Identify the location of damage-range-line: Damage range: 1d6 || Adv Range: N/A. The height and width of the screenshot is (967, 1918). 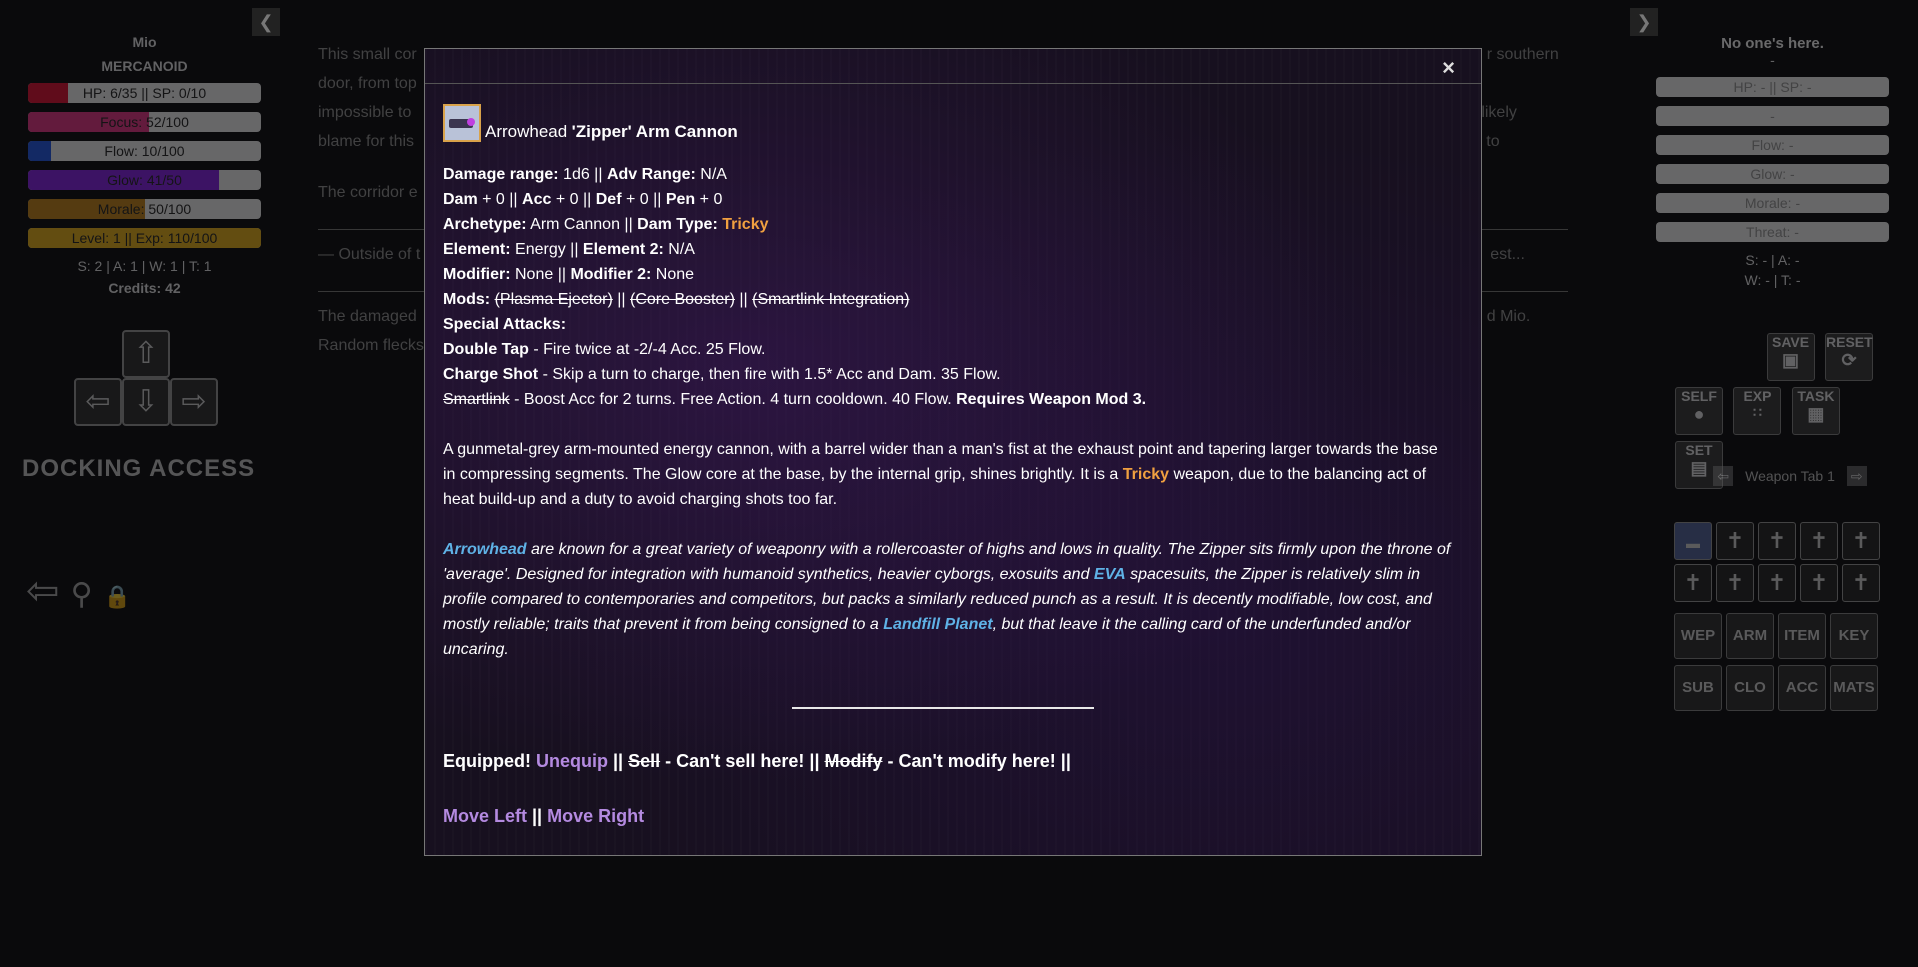
(947, 174).